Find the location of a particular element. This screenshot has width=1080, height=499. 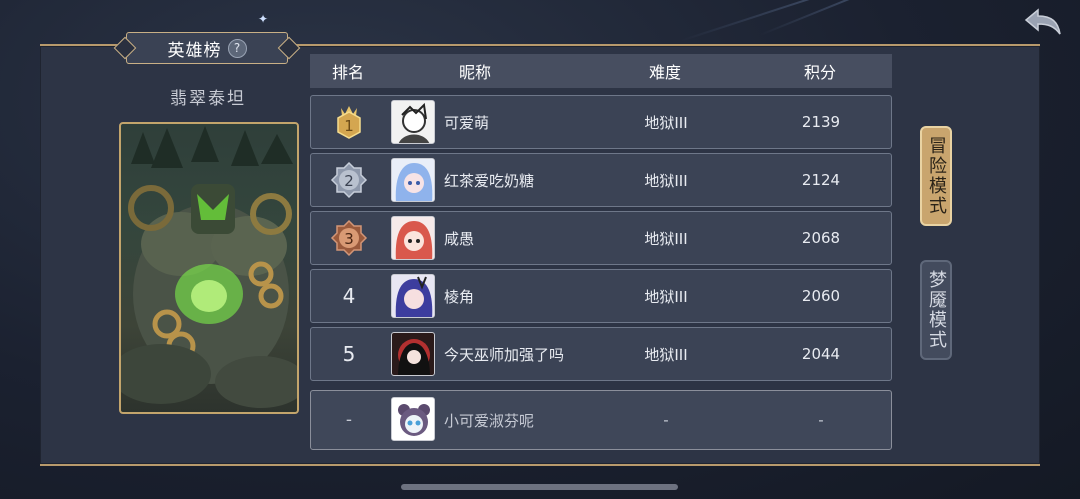

title-plate: 英雄榜 ? is located at coordinates (207, 48).